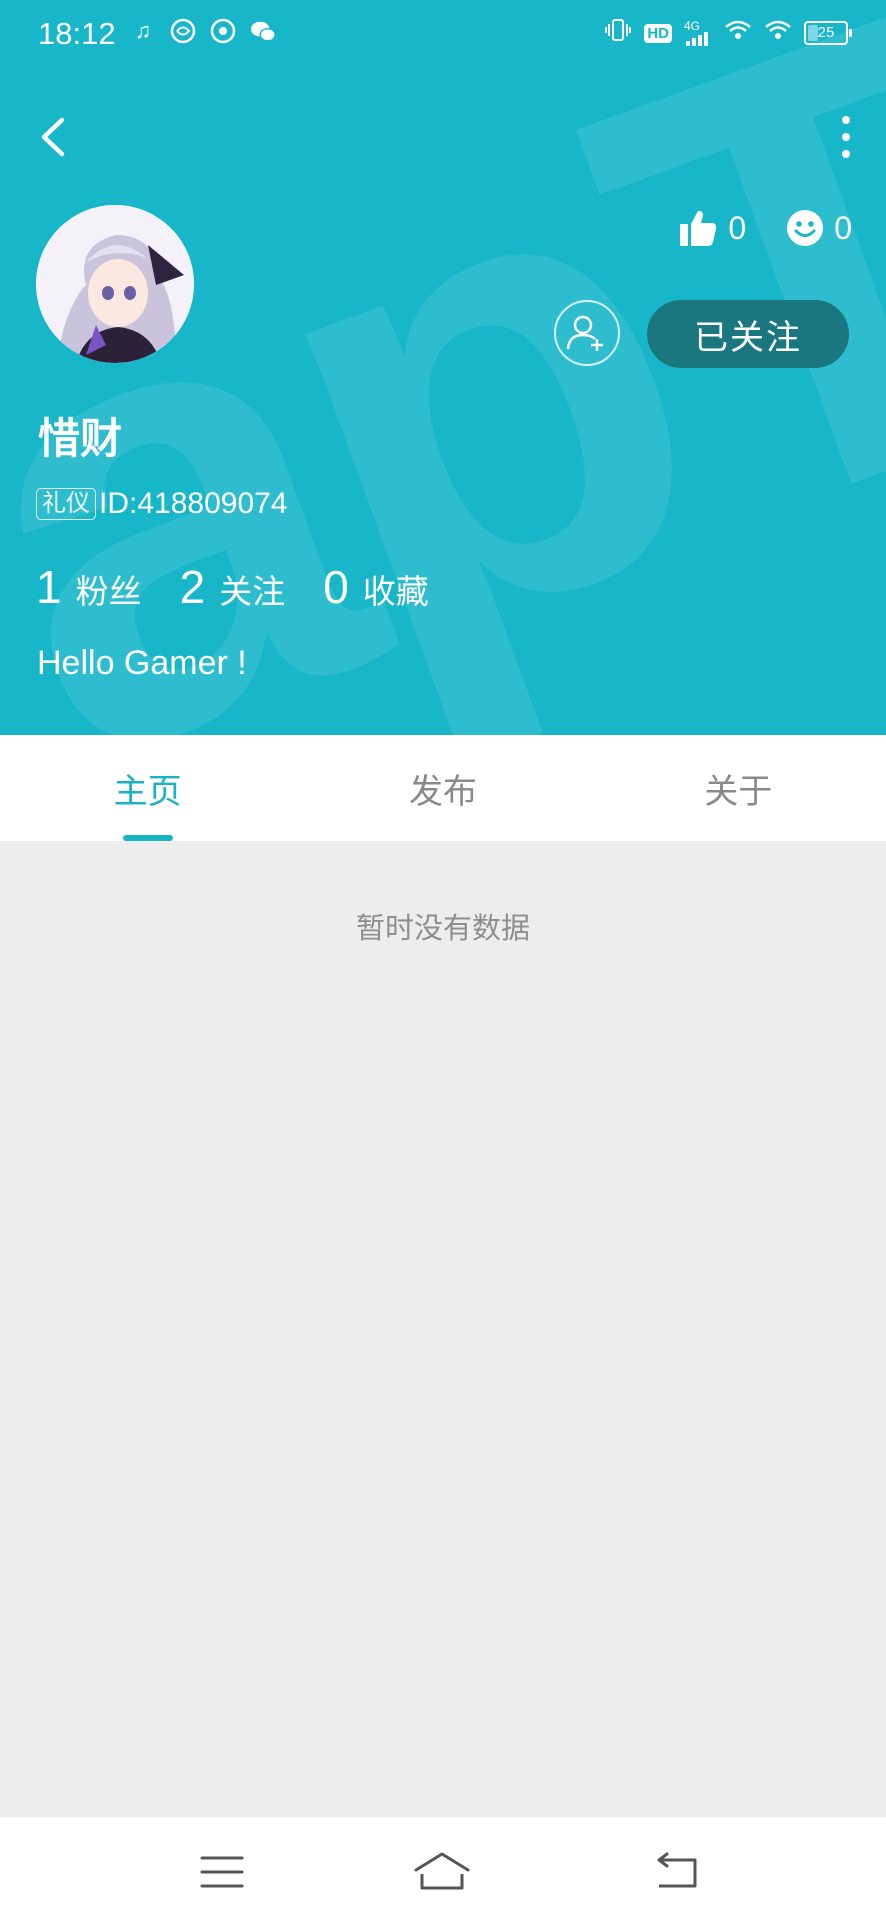 Image resolution: width=886 pixels, height=1920 pixels. I want to click on user-tag-badge: 礼仪, so click(66, 504).